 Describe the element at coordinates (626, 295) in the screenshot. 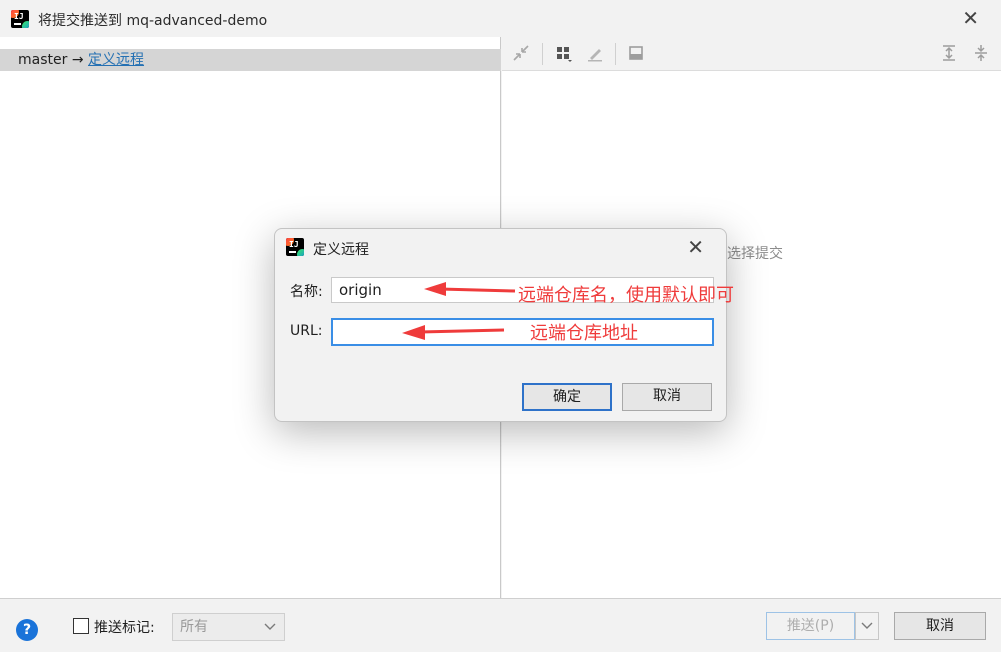

I see `annotation-name-note: 远端仓库名，使用默认即可` at that location.